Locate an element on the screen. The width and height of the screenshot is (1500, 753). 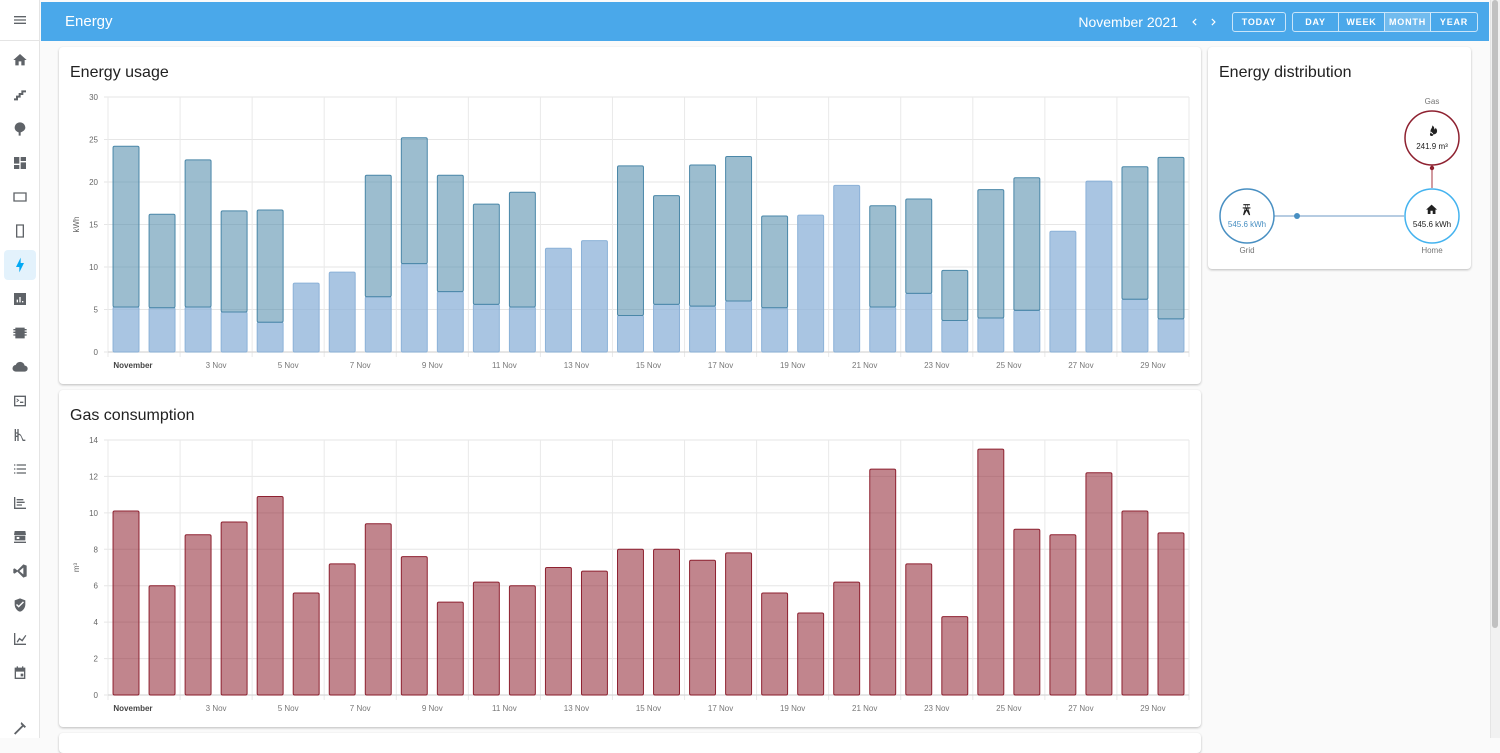
range-week-button: WEEK is located at coordinates (1362, 21).